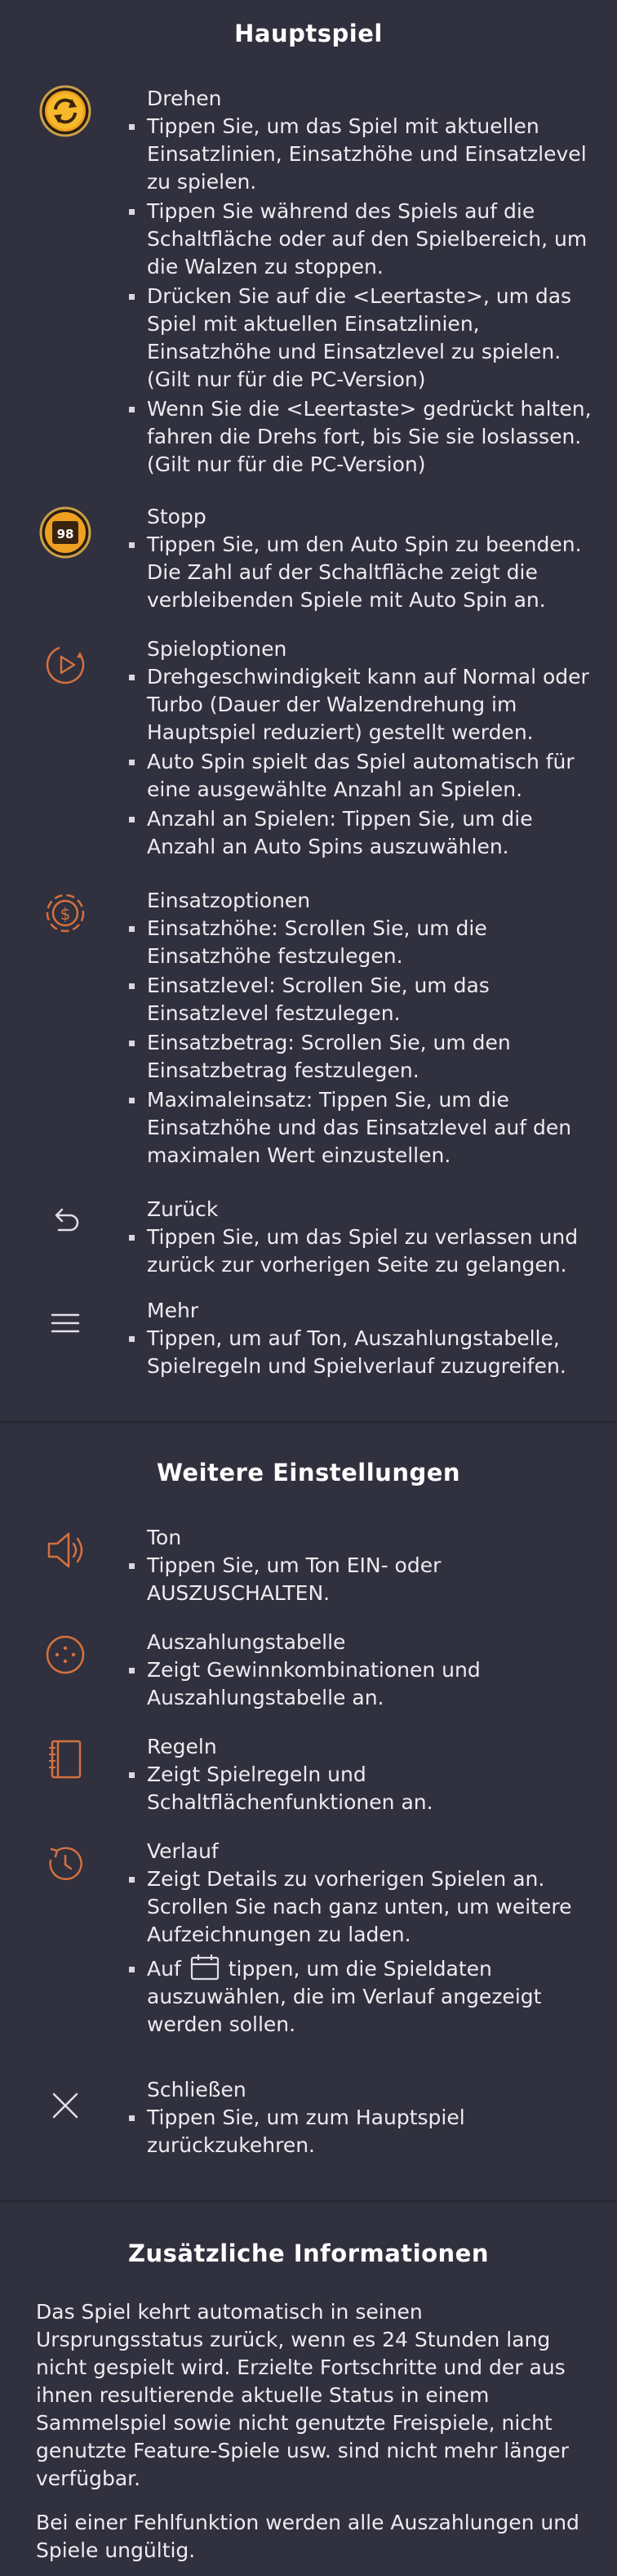  I want to click on help-item-title: Drehen, so click(185, 98).